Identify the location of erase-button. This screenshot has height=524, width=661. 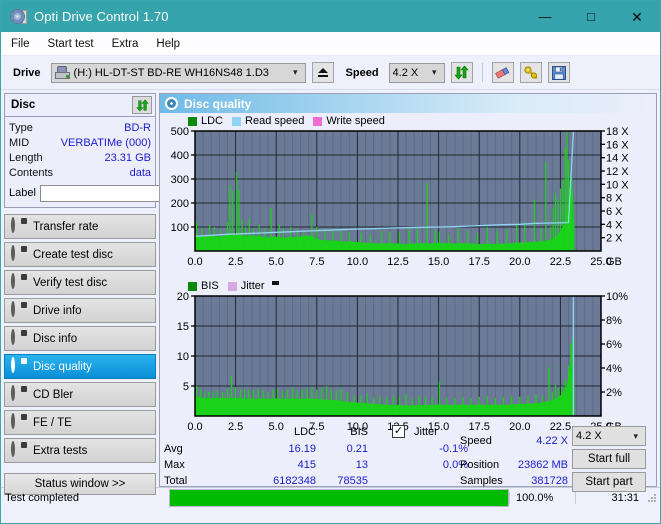
(502, 72).